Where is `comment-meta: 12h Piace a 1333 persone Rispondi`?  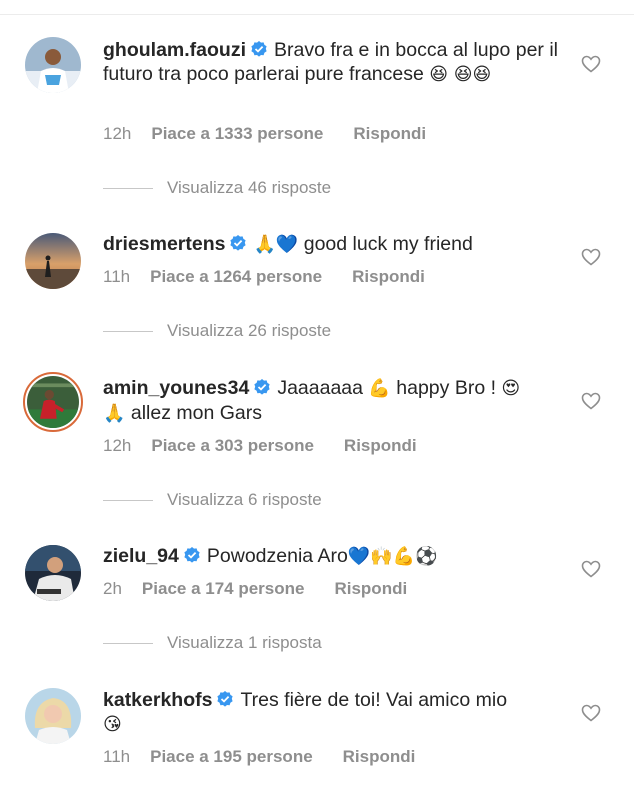
comment-meta: 12h Piace a 1333 persone Rispondi is located at coordinates (264, 134).